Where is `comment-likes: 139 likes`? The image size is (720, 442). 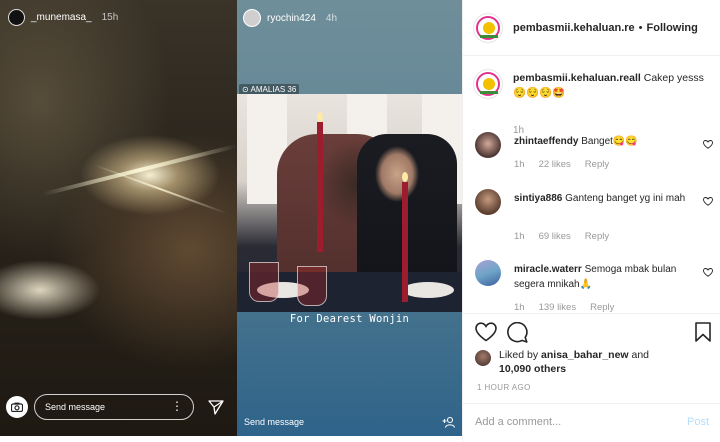
comment-likes: 139 likes is located at coordinates (558, 307).